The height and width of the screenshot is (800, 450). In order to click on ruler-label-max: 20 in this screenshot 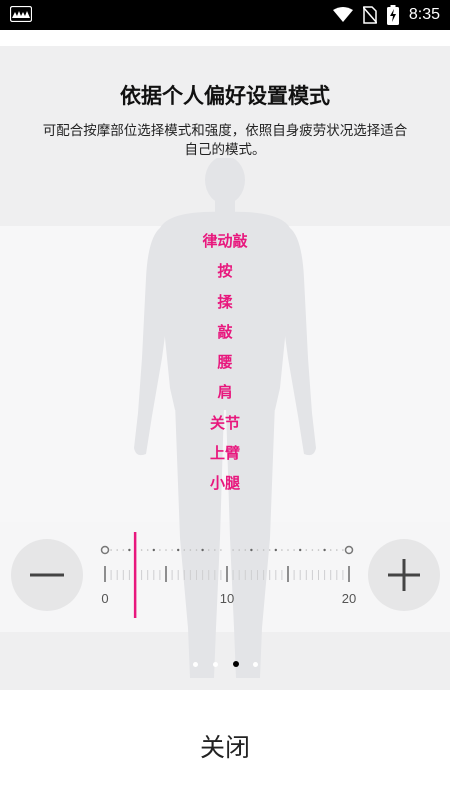, I will do `click(349, 598)`.